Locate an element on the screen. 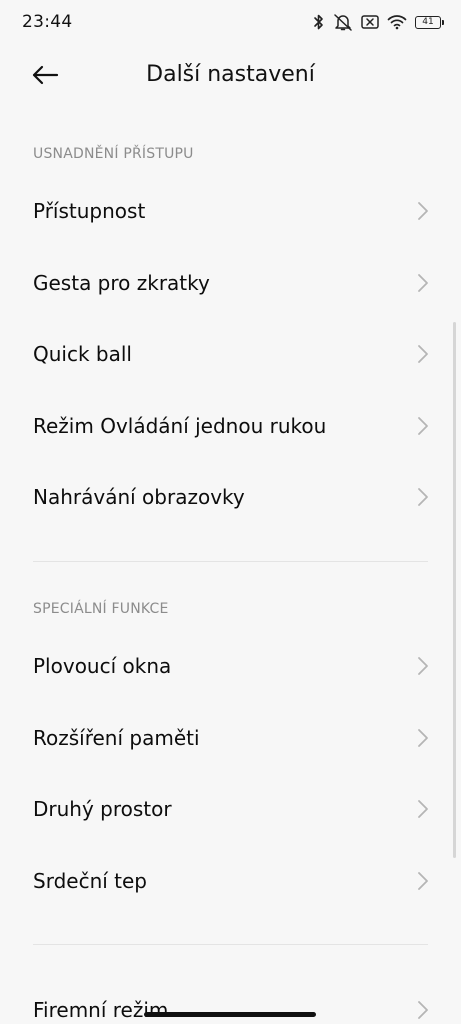 Image resolution: width=461 pixels, height=1024 pixels. bluetooth-icon is located at coordinates (319, 22).